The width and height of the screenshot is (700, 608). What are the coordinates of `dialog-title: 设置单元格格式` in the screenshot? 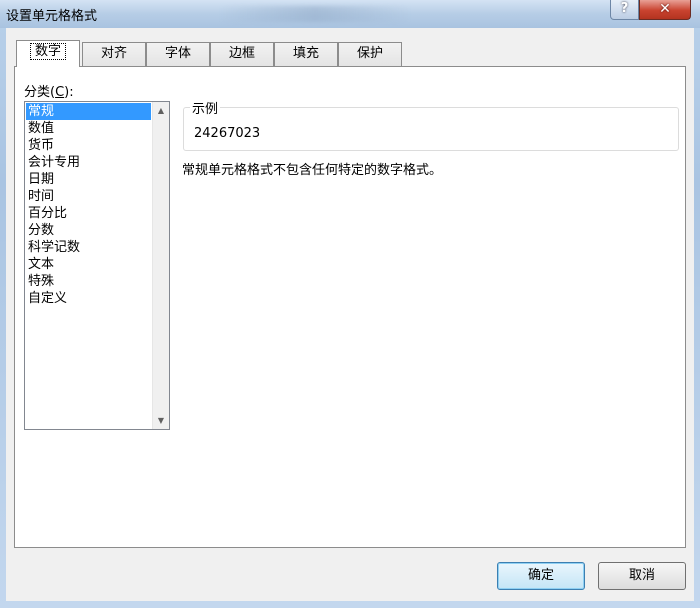 It's located at (52, 16).